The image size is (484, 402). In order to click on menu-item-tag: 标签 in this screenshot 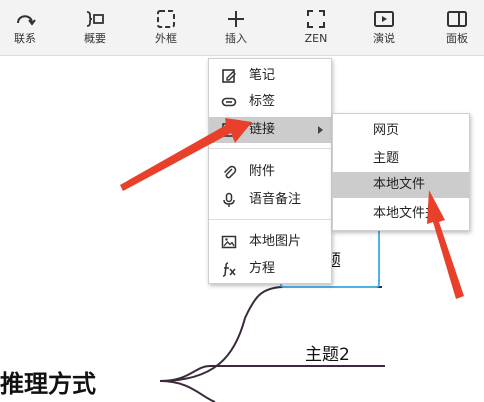, I will do `click(270, 102)`.